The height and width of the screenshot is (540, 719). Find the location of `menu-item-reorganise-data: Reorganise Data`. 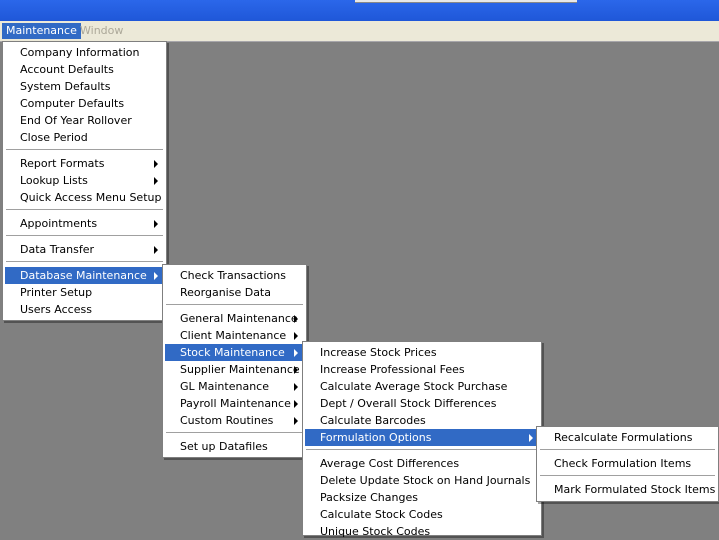

menu-item-reorganise-data: Reorganise Data is located at coordinates (234, 292).